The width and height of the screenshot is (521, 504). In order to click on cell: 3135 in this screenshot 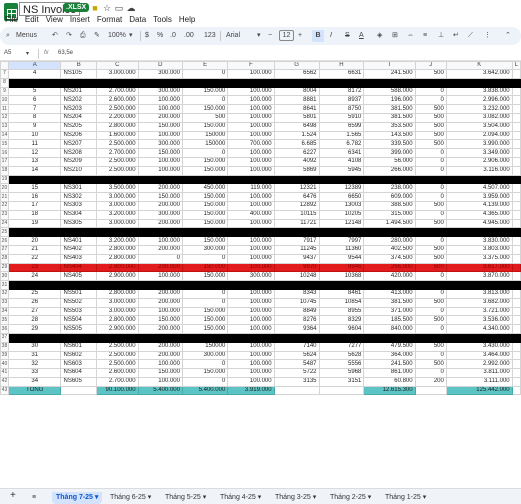, I will do `click(296, 381)`.